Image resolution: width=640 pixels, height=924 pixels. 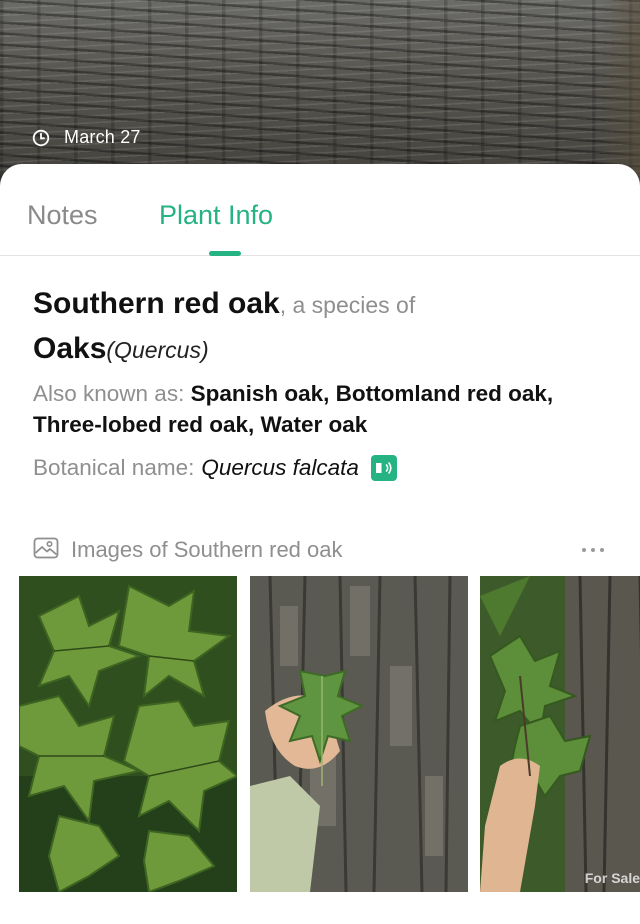 I want to click on pronunciation-speaker-button, so click(x=383, y=468).